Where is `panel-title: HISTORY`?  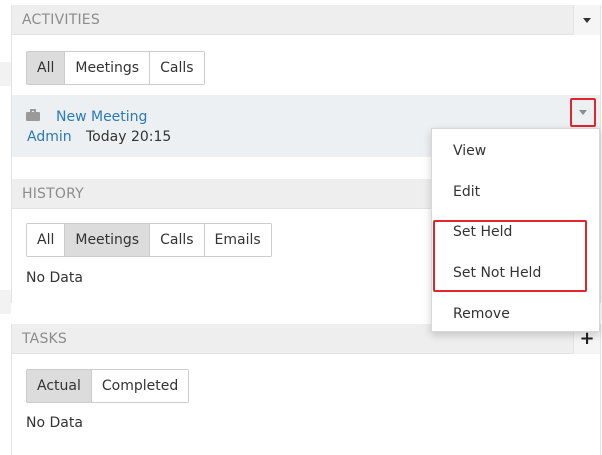
panel-title: HISTORY is located at coordinates (53, 193).